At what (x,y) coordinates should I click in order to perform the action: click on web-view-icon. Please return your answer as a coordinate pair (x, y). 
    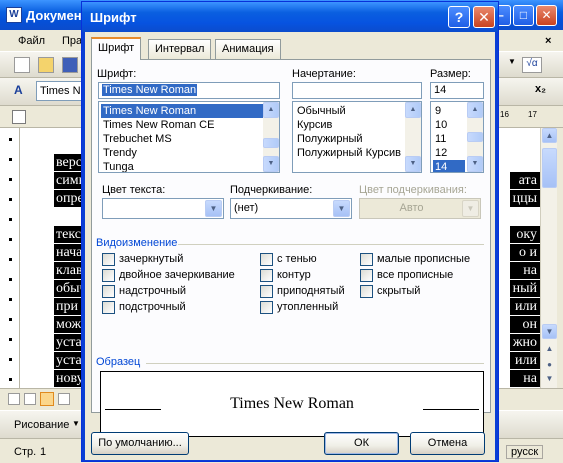
    Looking at the image, I should click on (30, 399).